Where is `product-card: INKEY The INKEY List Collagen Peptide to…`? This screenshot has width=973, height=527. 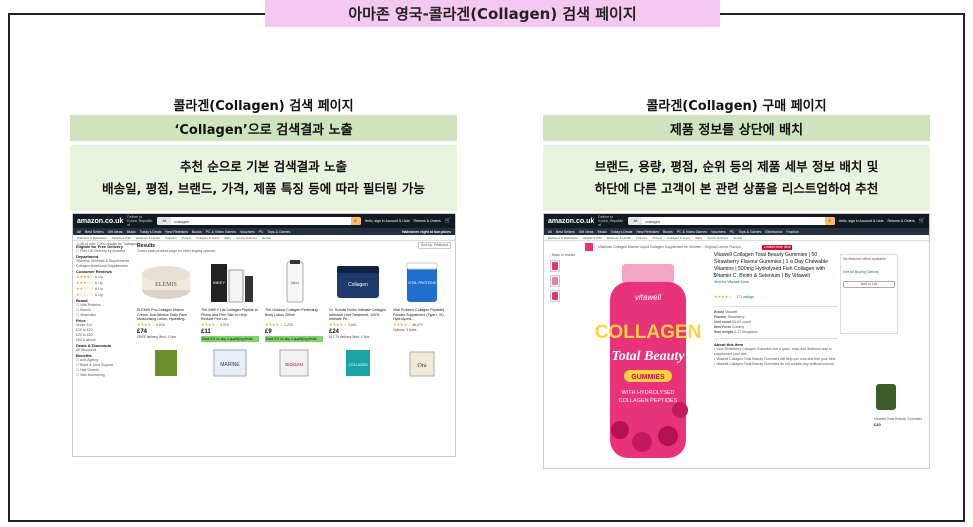
product-card: INKEY The INKEY List Collagen Peptide to… is located at coordinates (230, 300).